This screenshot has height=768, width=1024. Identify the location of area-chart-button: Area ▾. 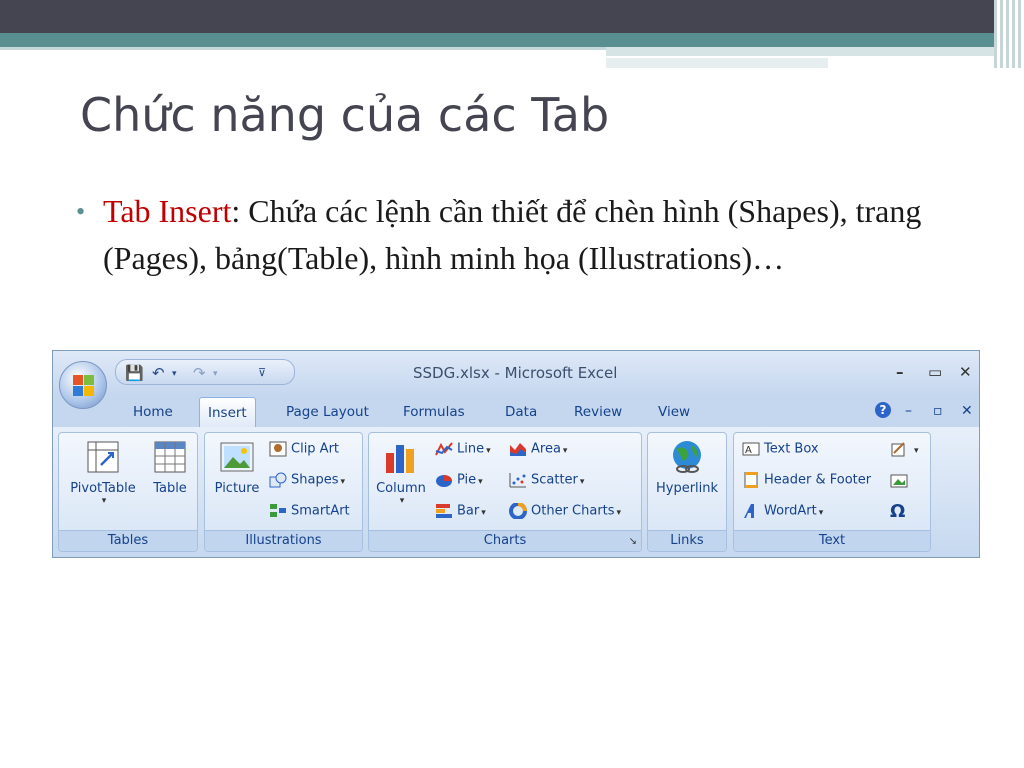
(538, 449).